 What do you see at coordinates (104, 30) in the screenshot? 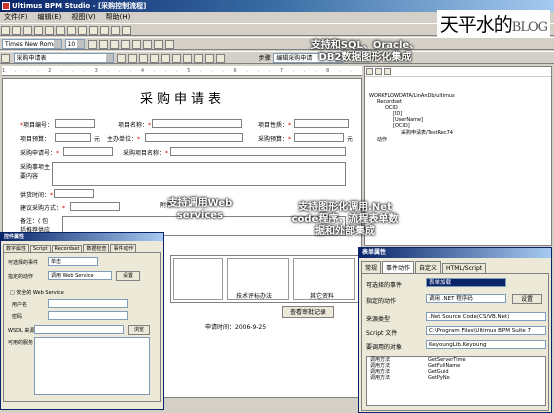
I see `preview-icon` at bounding box center [104, 30].